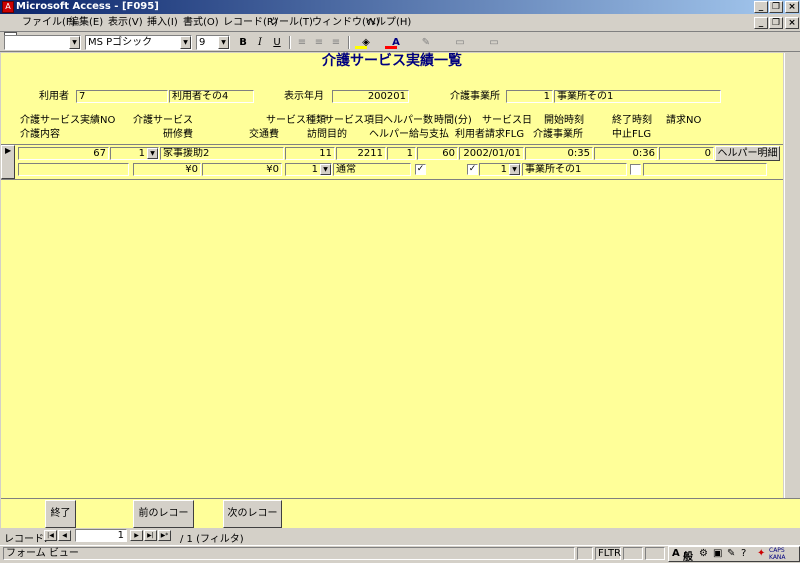 This screenshot has height=563, width=800. What do you see at coordinates (361, 153) in the screenshot?
I see `service-item-field: 2211` at bounding box center [361, 153].